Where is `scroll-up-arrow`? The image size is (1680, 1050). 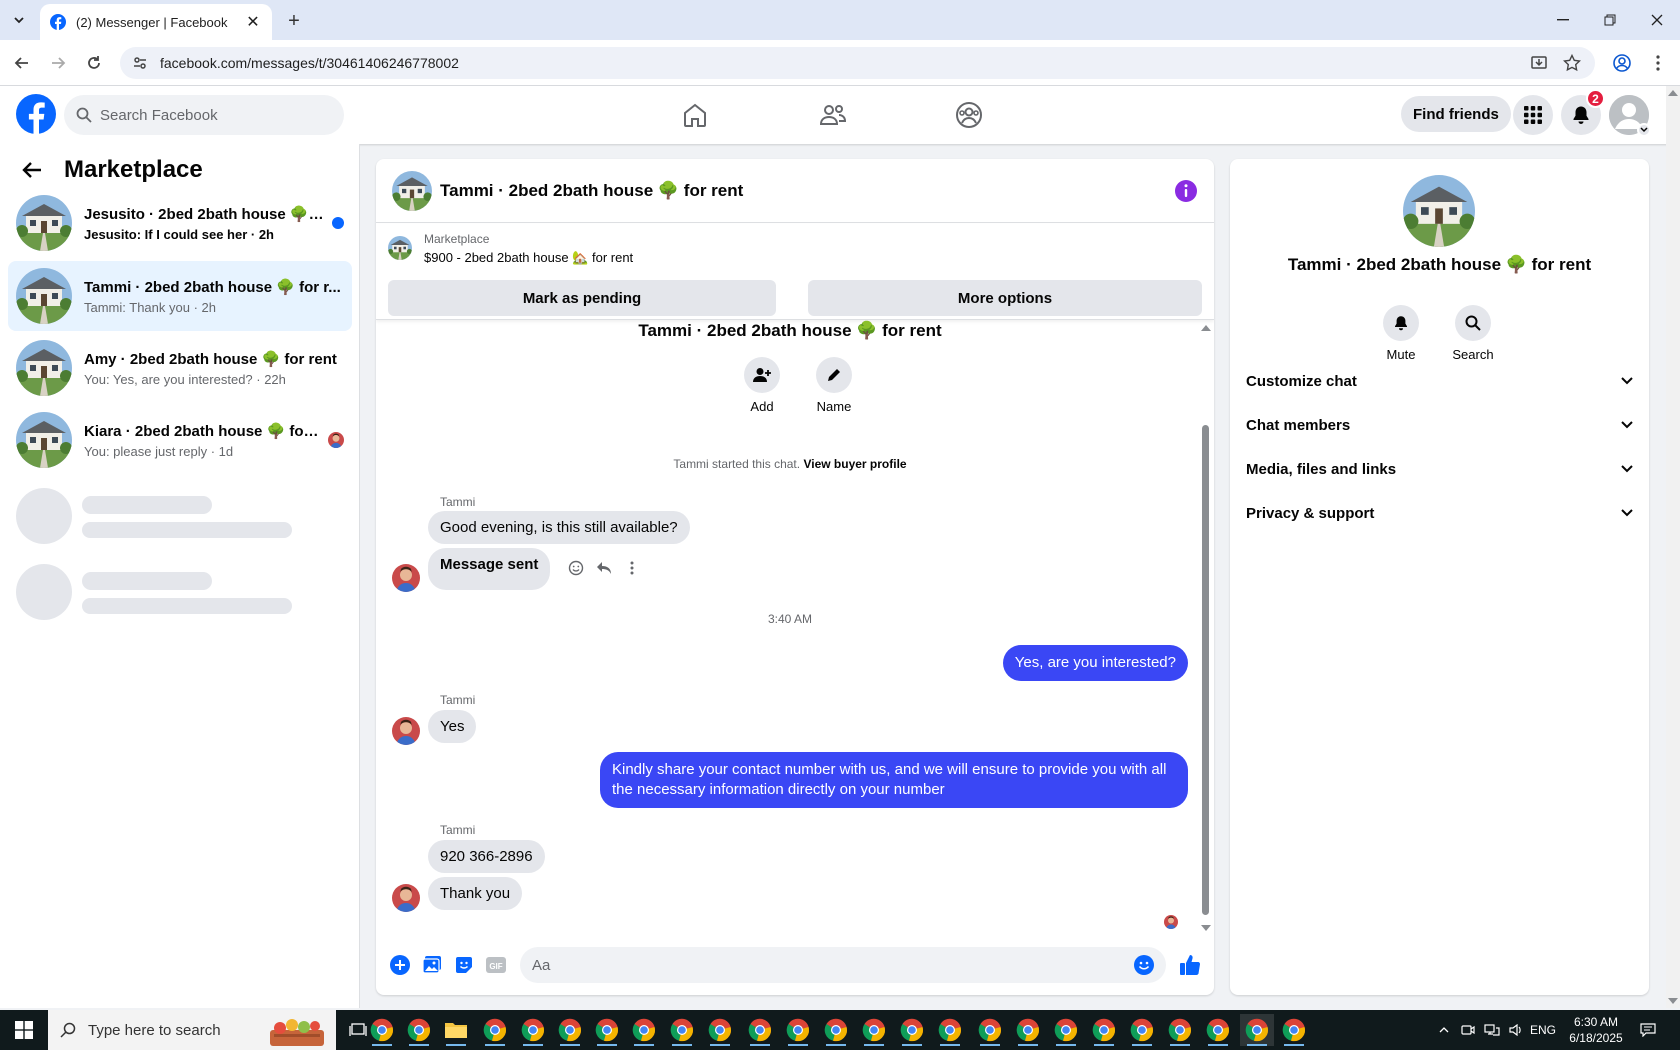
scroll-up-arrow is located at coordinates (1206, 328).